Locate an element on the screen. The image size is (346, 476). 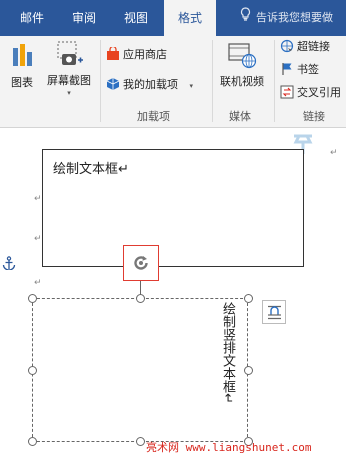
tab-review: 审阅 is located at coordinates (84, 18).